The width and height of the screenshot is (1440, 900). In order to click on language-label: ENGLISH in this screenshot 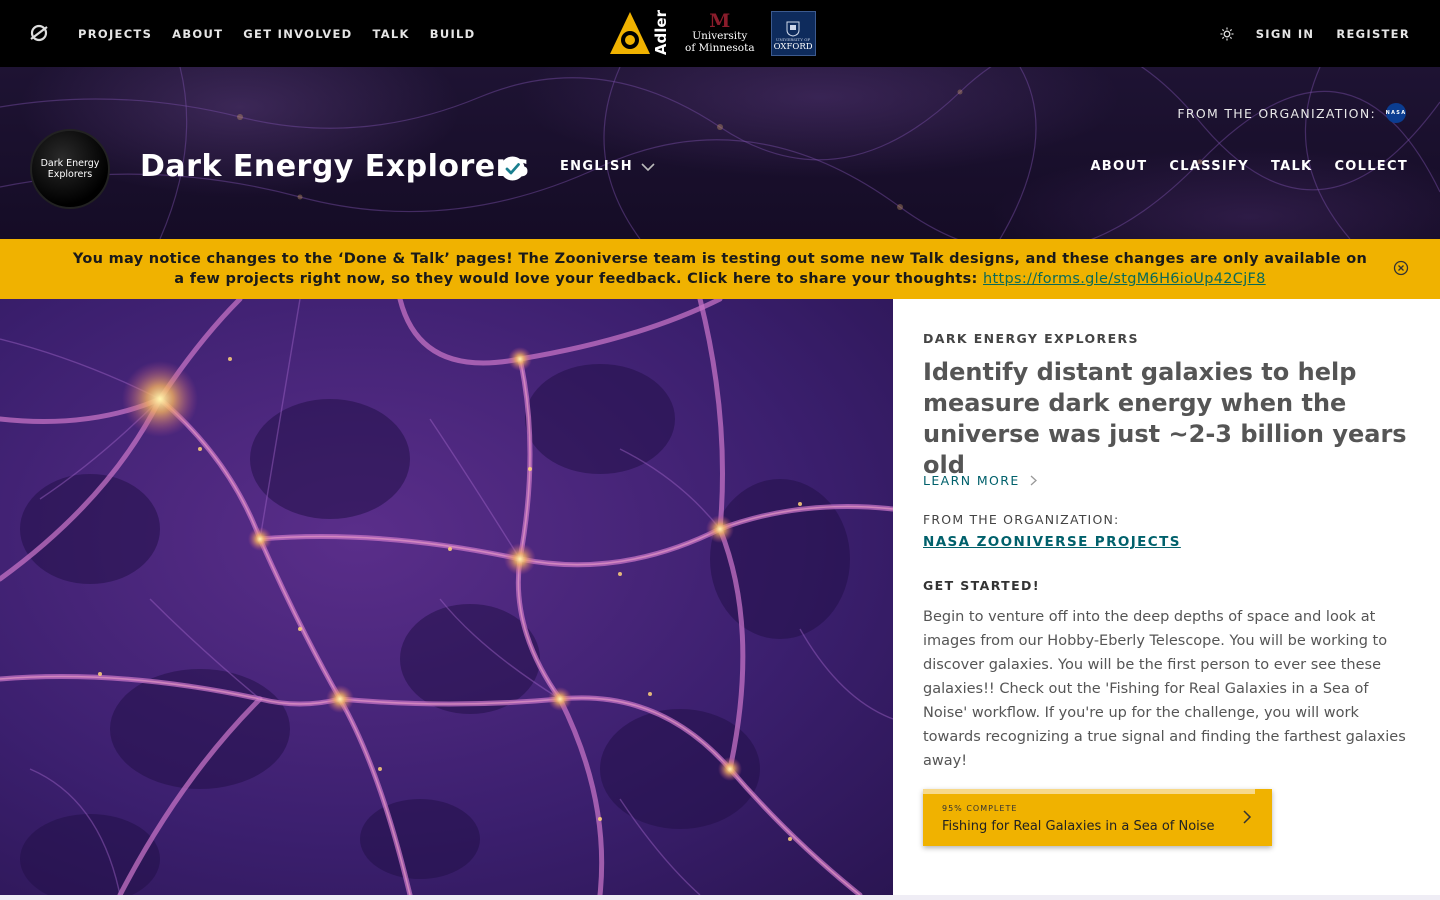, I will do `click(596, 166)`.